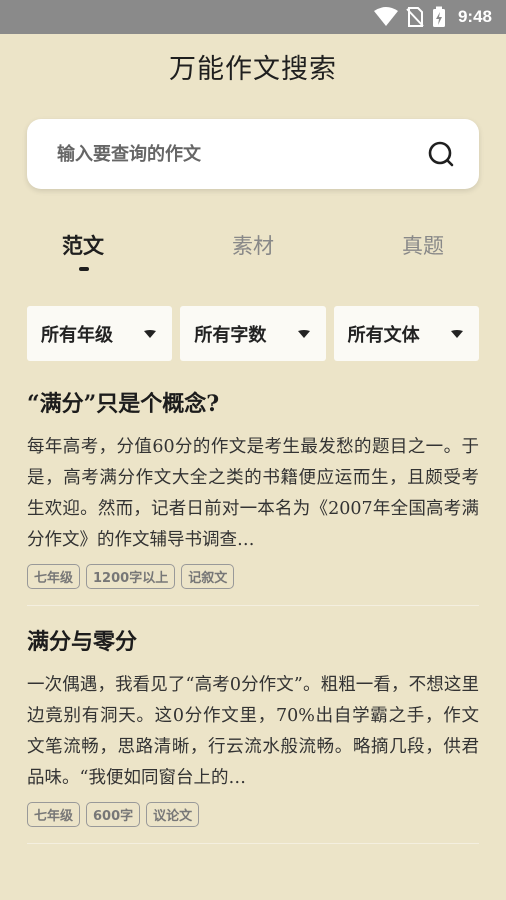 The image size is (506, 900). Describe the element at coordinates (253, 576) in the screenshot. I see `tag-list: 七年级 1200字以上 记叙文` at that location.